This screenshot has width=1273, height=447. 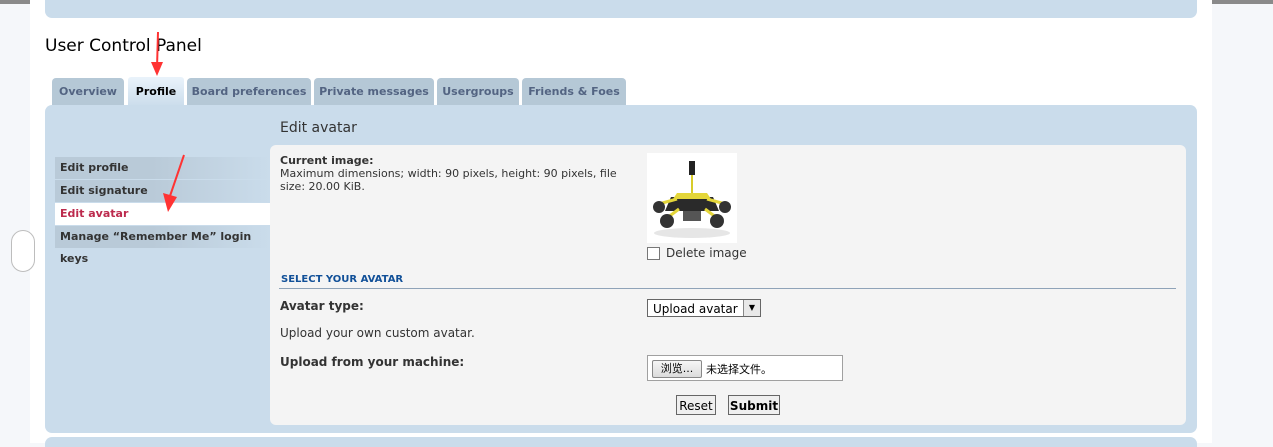 I want to click on arrow-icon-profile, so click(x=157, y=53).